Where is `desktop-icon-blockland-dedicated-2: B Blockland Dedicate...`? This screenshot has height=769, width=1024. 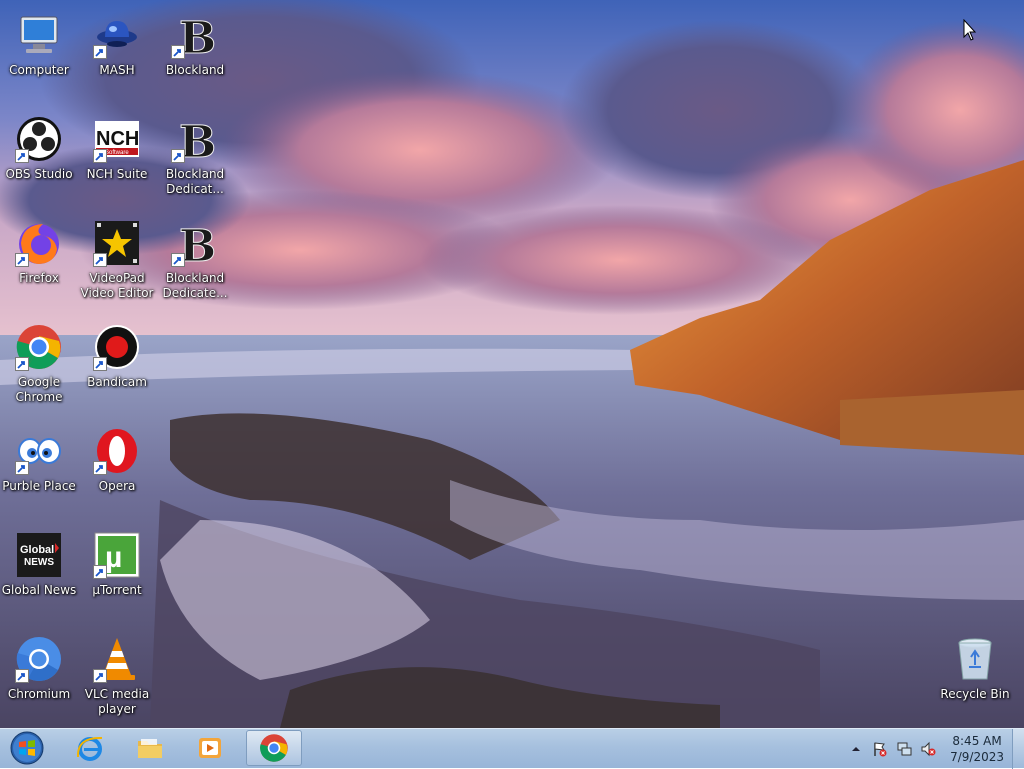 desktop-icon-blockland-dedicated-2: B Blockland Dedicate... is located at coordinates (195, 261).